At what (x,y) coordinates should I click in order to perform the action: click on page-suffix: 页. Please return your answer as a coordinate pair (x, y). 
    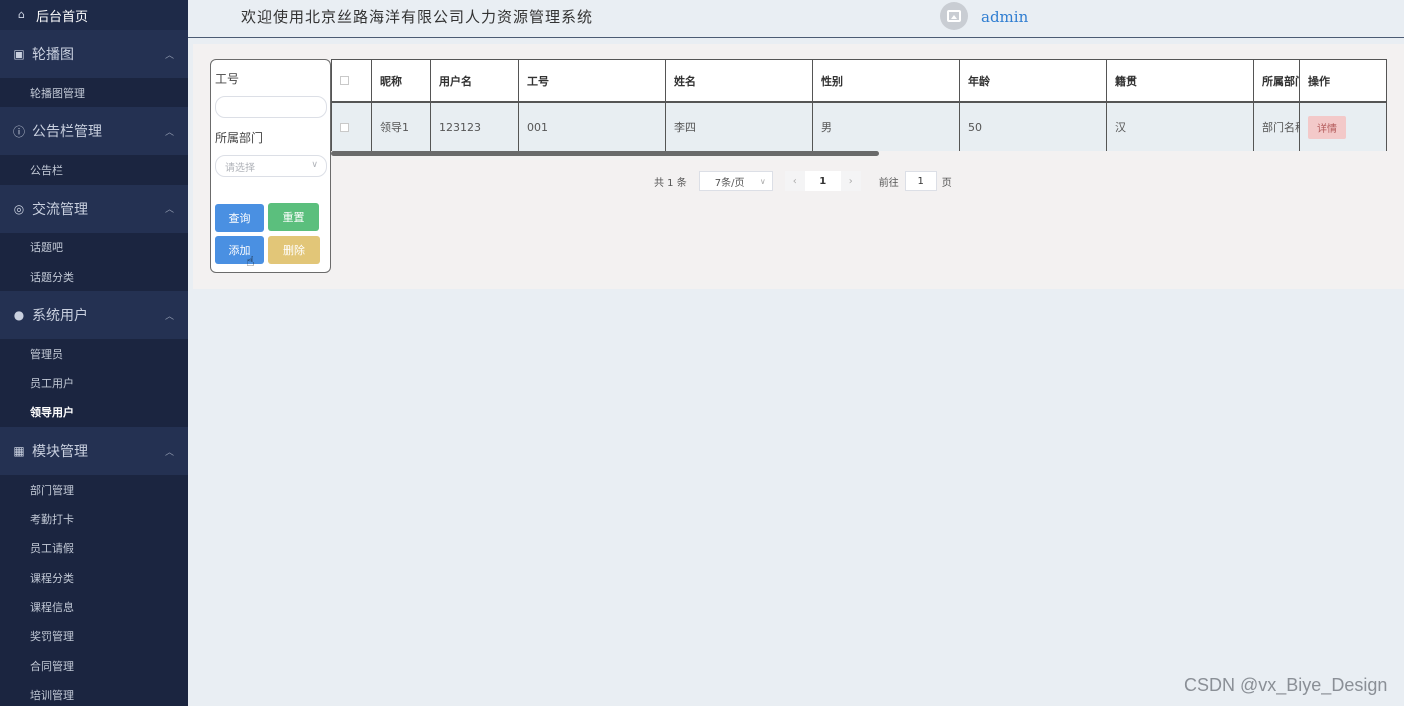
    Looking at the image, I should click on (946, 183).